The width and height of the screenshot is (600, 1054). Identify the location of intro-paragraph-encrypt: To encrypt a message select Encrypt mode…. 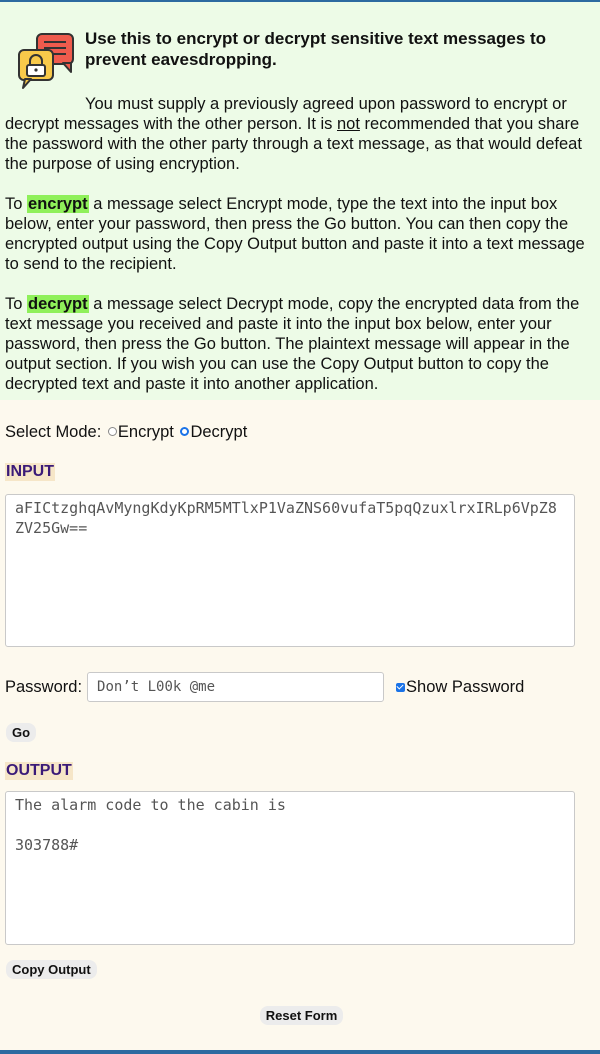
(298, 234).